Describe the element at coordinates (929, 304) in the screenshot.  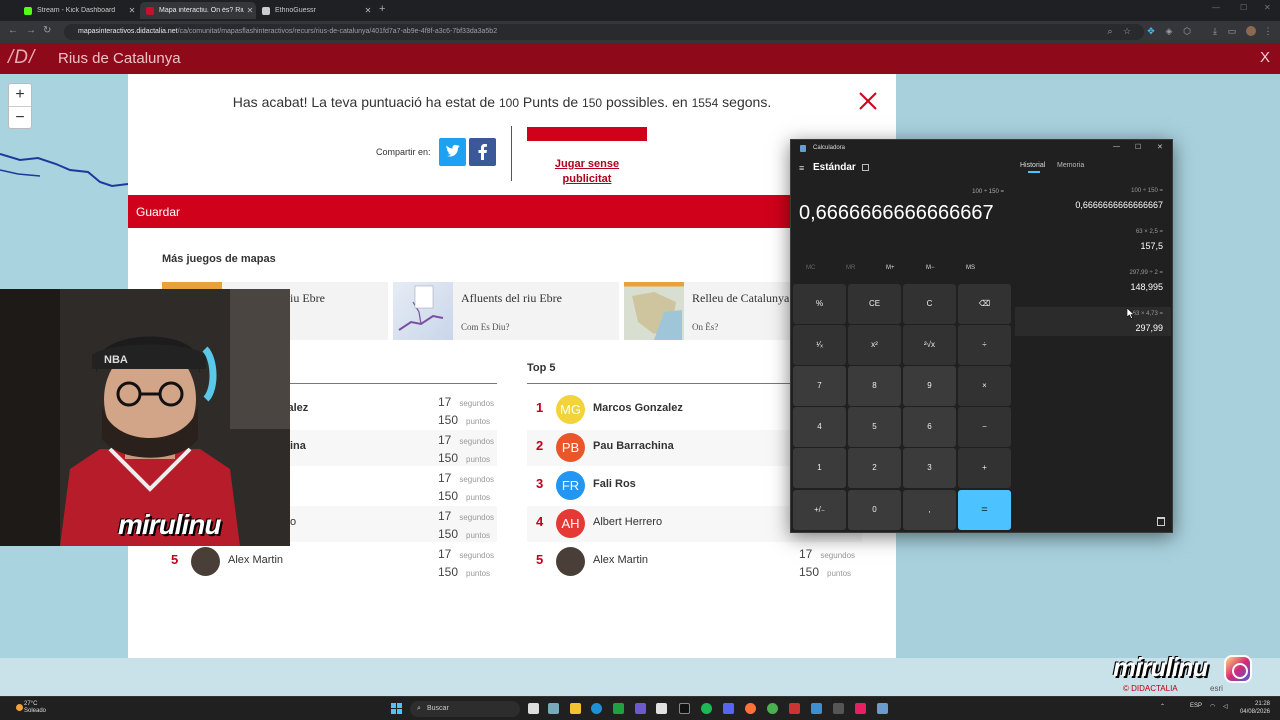
I see `clear-key: C` at that location.